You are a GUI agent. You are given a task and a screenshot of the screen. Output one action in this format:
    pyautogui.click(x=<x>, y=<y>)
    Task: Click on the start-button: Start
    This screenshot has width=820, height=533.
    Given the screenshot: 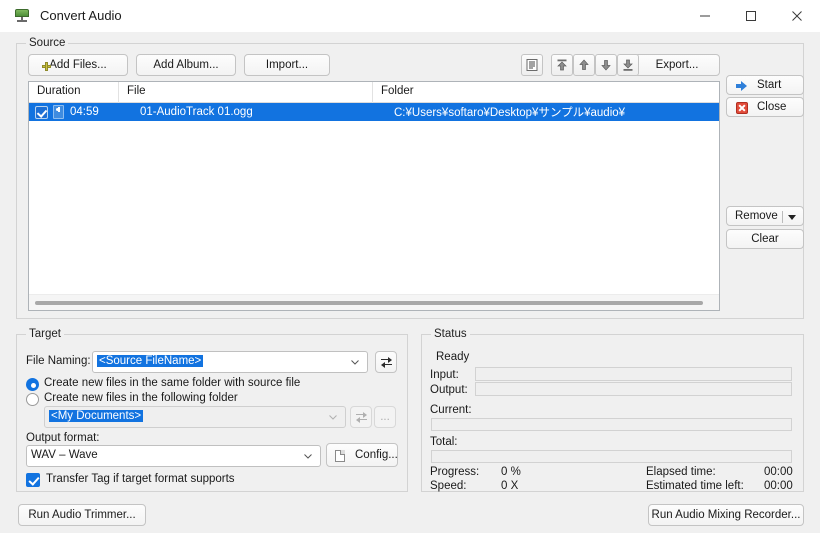 What is the action you would take?
    pyautogui.click(x=765, y=85)
    